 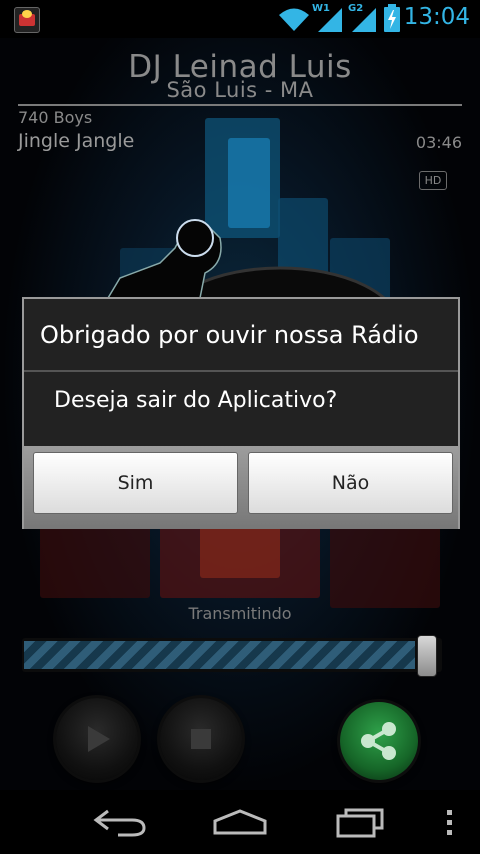 I want to click on signal-icon, so click(x=330, y=20).